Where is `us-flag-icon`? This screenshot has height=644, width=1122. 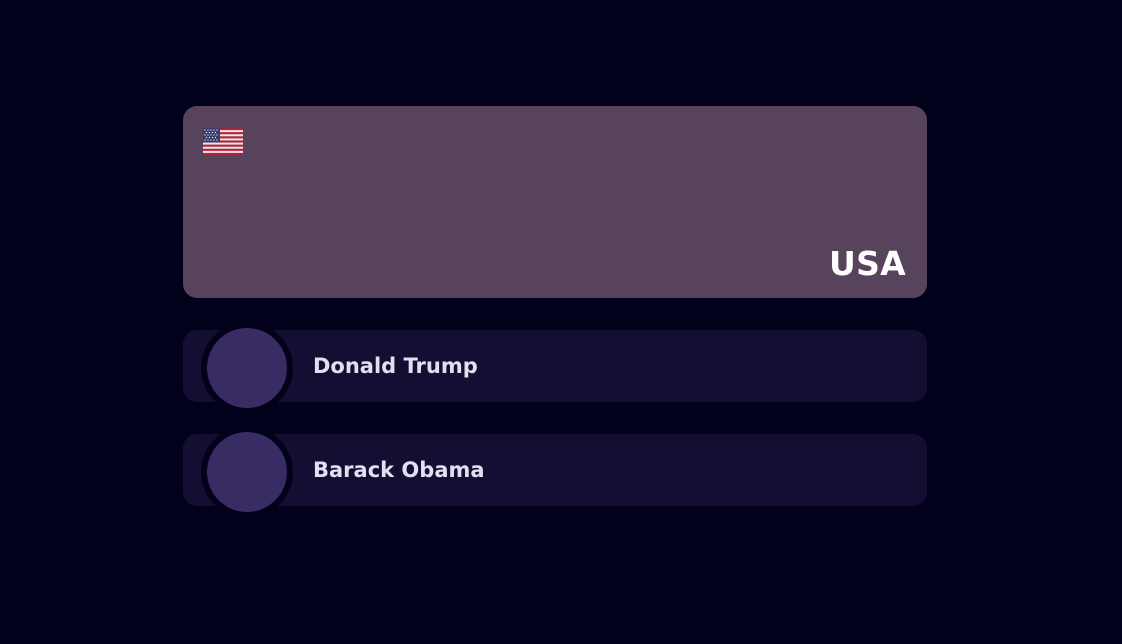
us-flag-icon is located at coordinates (223, 141).